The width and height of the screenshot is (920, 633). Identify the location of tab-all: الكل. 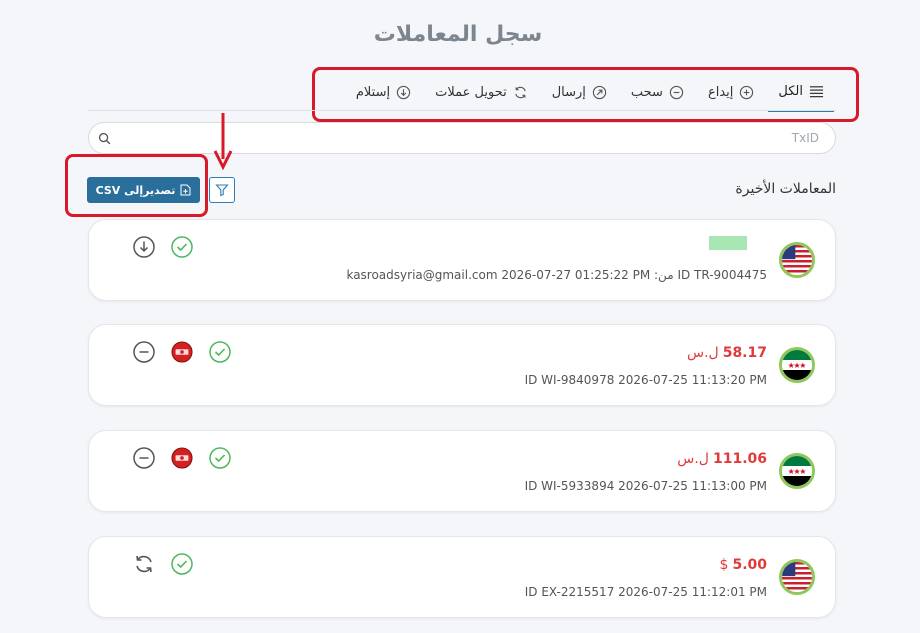
(801, 92).